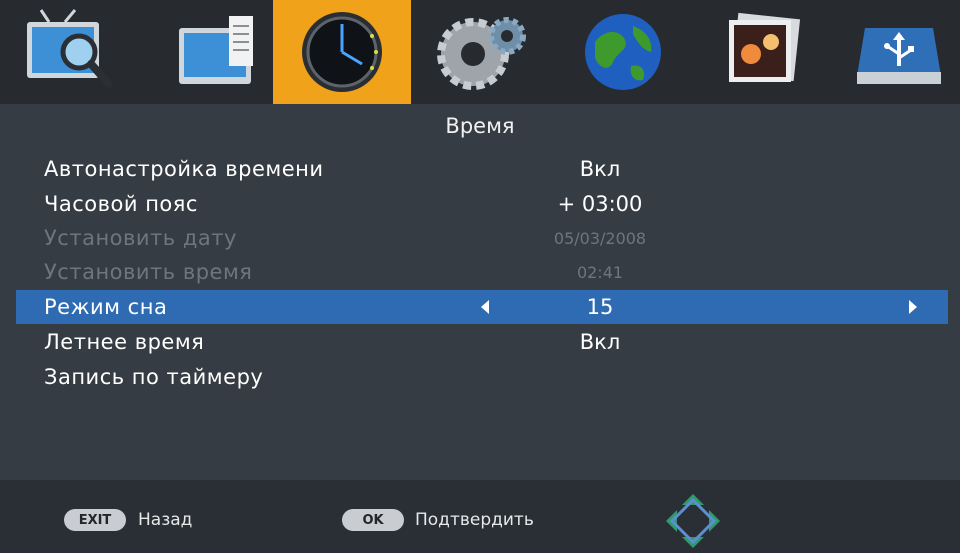 The width and height of the screenshot is (960, 553). Describe the element at coordinates (474, 520) in the screenshot. I see `ok-hint-label: Подтвердить` at that location.